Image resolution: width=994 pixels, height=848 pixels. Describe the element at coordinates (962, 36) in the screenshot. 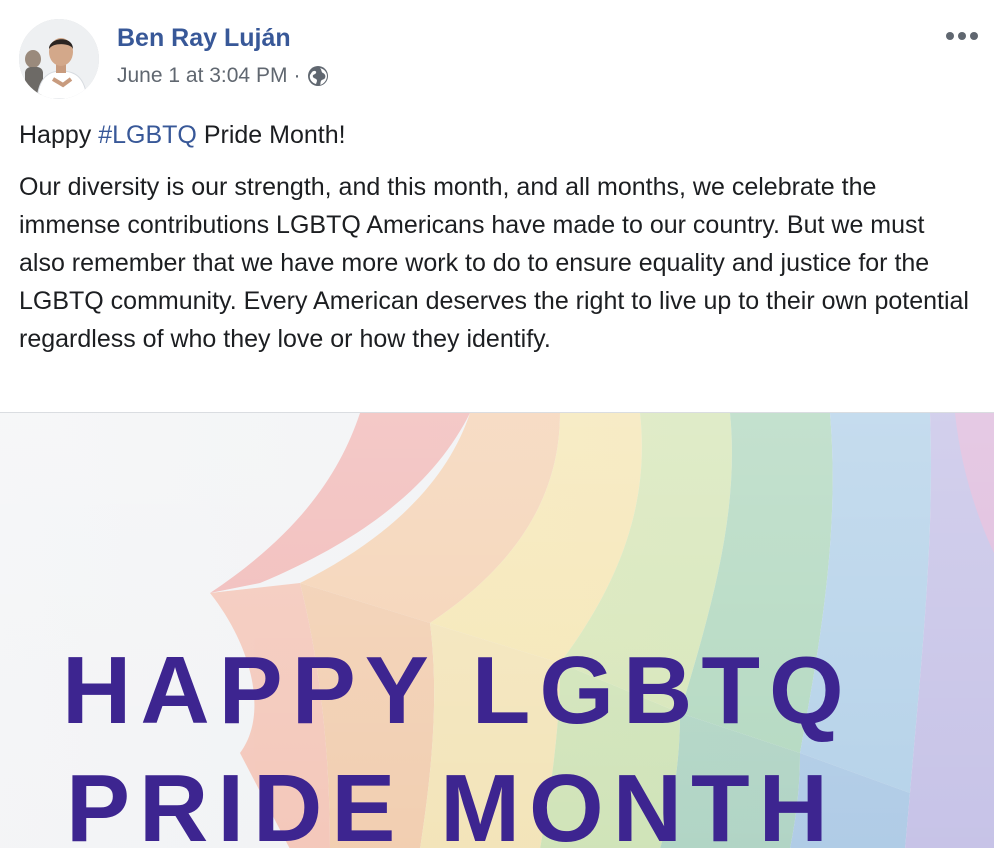

I see `more-options-icon` at that location.